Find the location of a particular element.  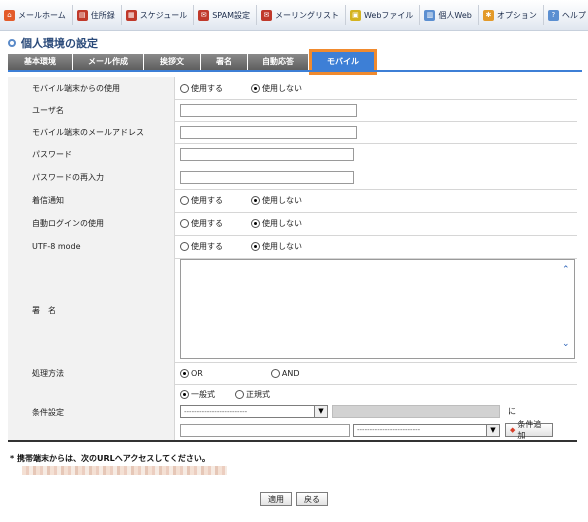

blurred-url is located at coordinates (124, 470).